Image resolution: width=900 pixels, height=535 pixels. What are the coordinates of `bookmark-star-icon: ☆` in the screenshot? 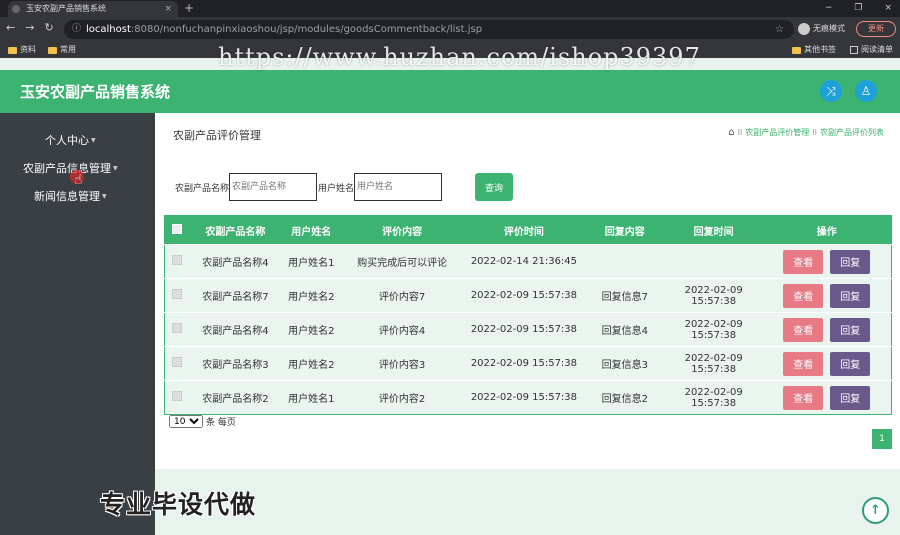 It's located at (779, 29).